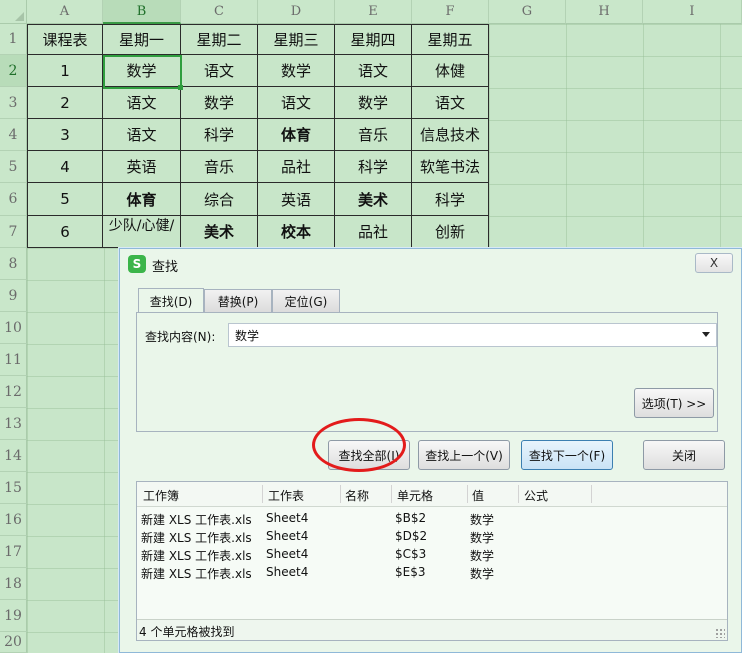 The height and width of the screenshot is (653, 742). Describe the element at coordinates (450, 39) in the screenshot. I see `table-cell: 星期五` at that location.